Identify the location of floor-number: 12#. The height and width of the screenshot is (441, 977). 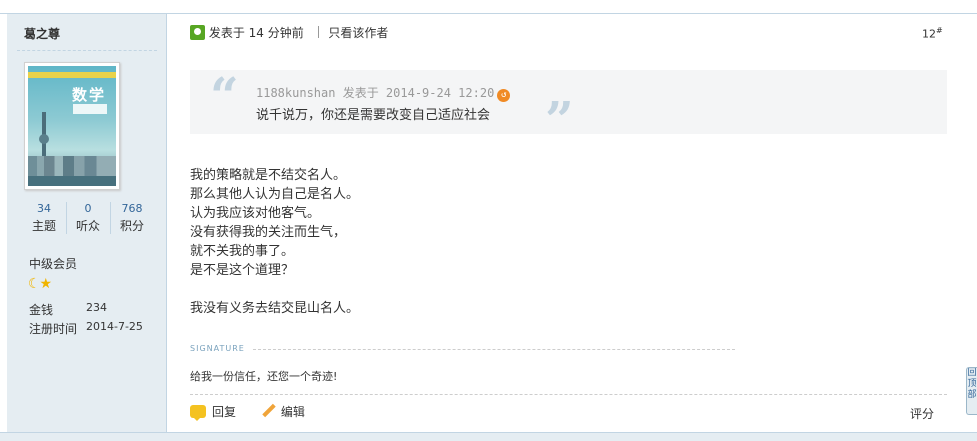
(932, 33).